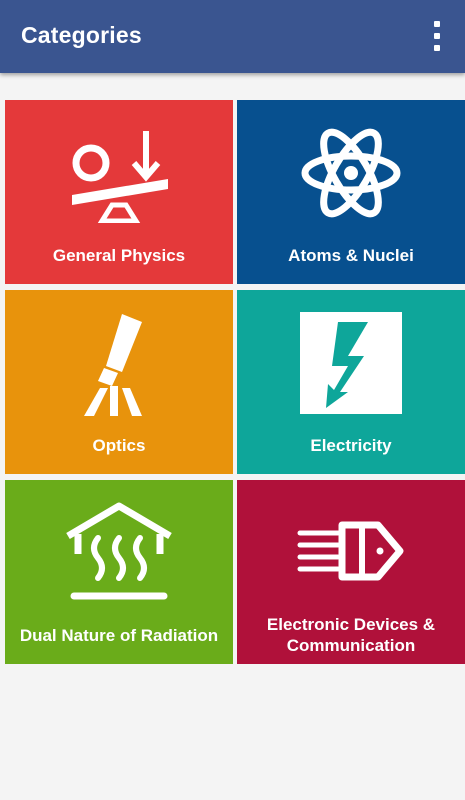 The image size is (465, 800). Describe the element at coordinates (351, 635) in the screenshot. I see `category-label: Electronic Devices & Communication` at that location.